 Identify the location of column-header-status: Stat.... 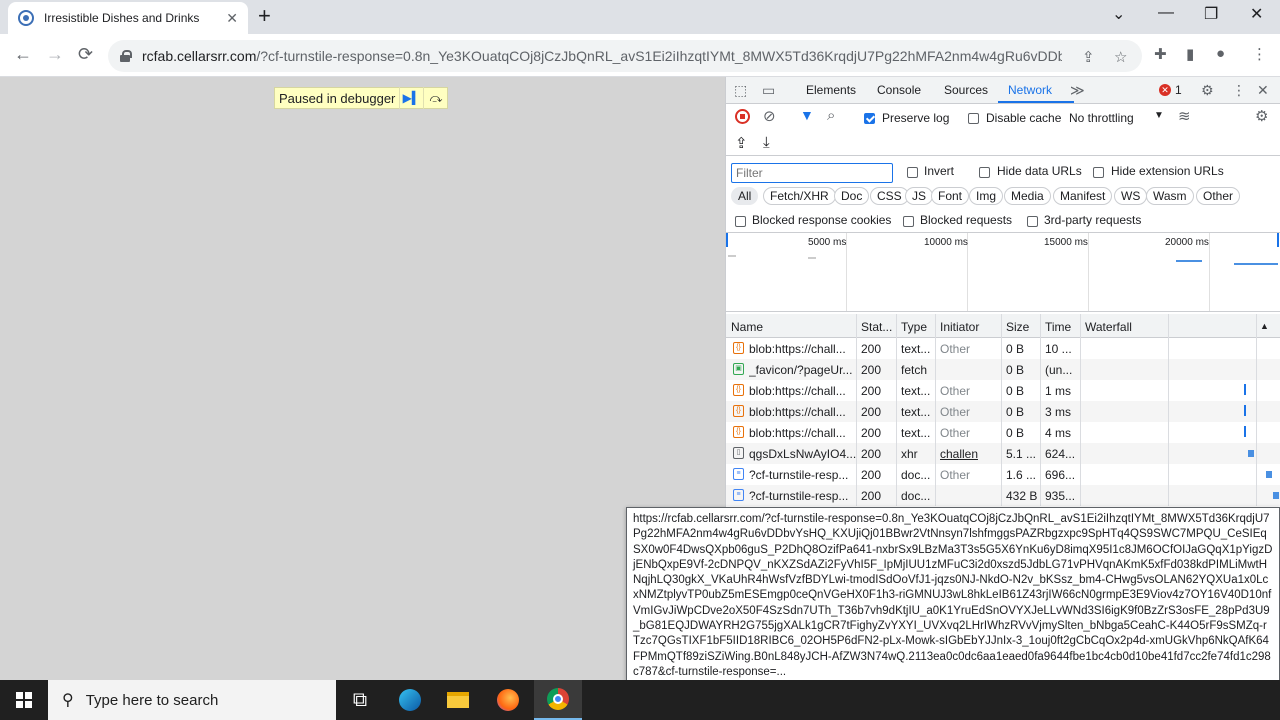
(876, 327).